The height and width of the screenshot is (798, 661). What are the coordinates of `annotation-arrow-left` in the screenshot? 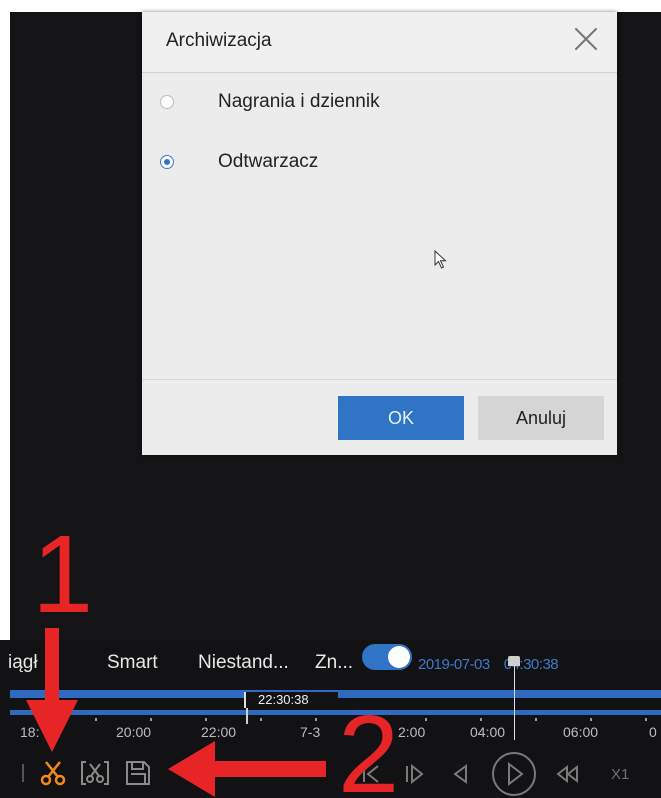 It's located at (247, 769).